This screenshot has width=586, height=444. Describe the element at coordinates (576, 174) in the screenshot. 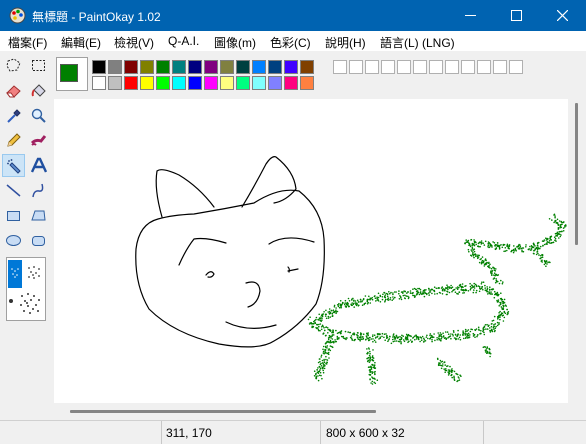

I see `vertical-scroll-thumb` at that location.